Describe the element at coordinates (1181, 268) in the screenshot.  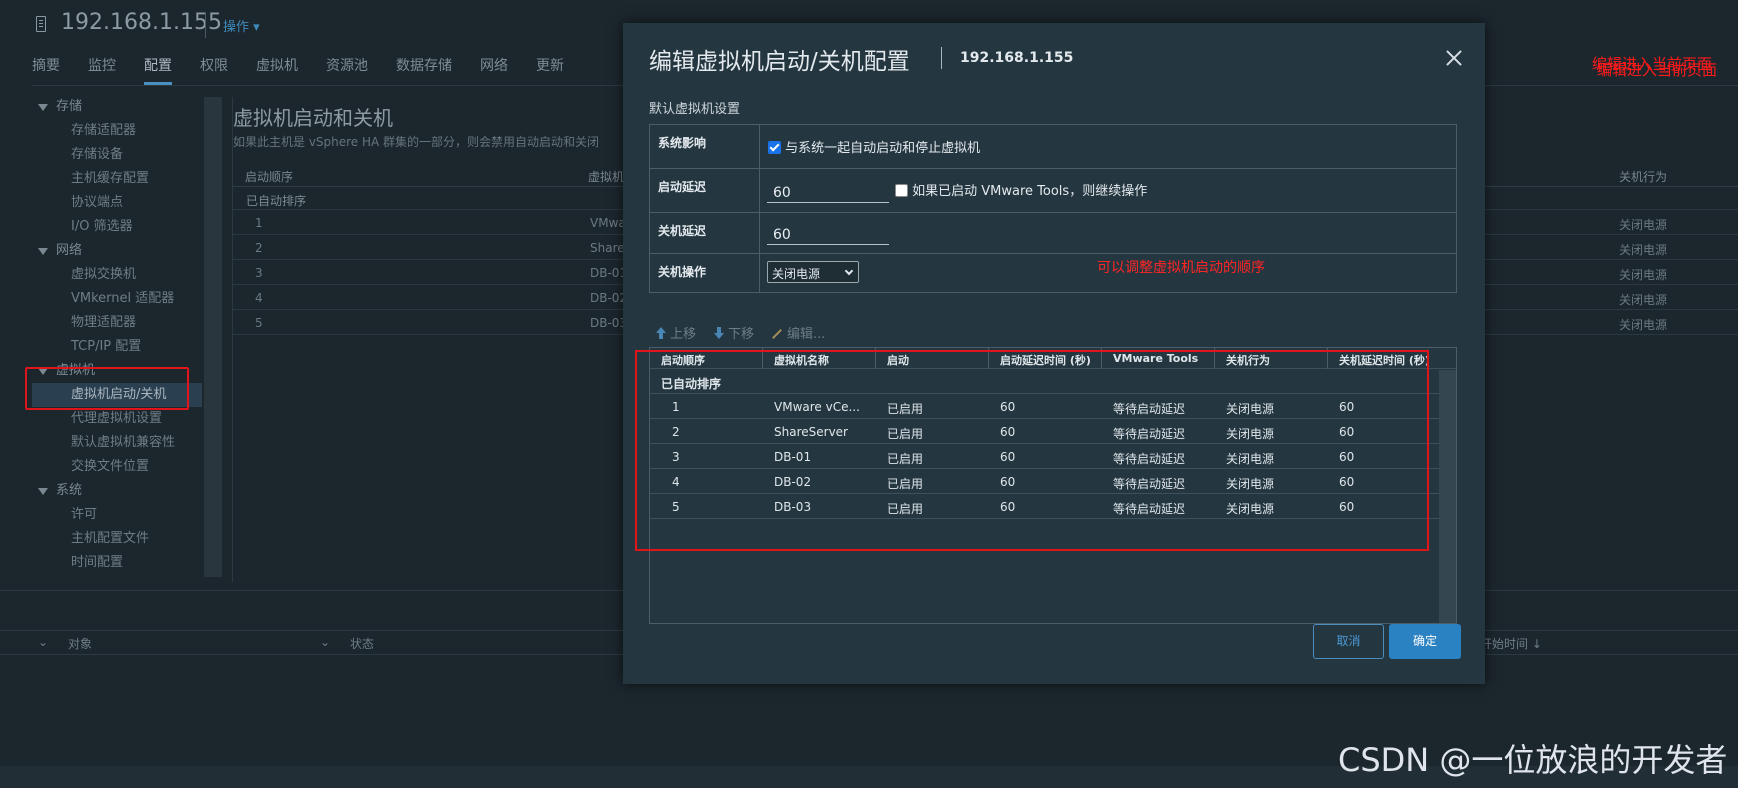
I see `annotation-note: 可以调整虚拟机启动的顺序` at that location.